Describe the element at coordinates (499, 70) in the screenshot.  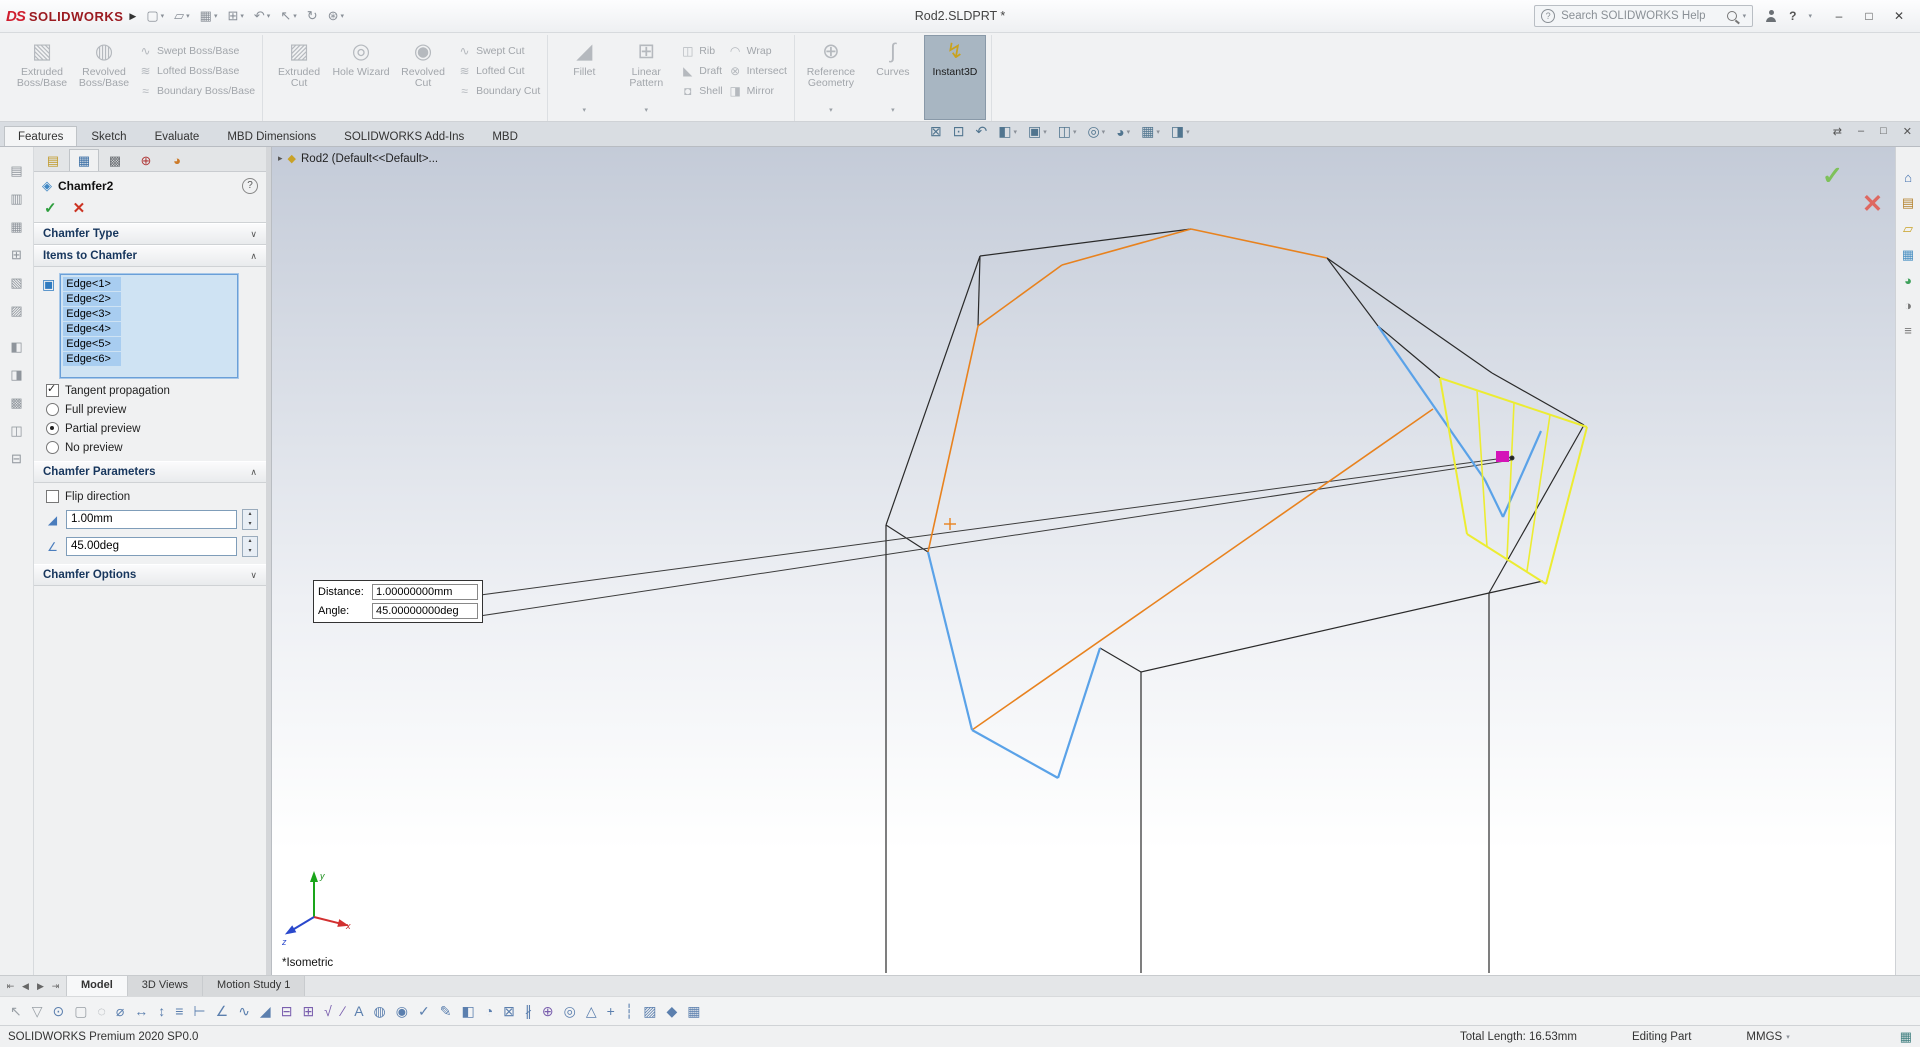
I see `lofted-cut-button: ≋ Lofted Cut` at that location.